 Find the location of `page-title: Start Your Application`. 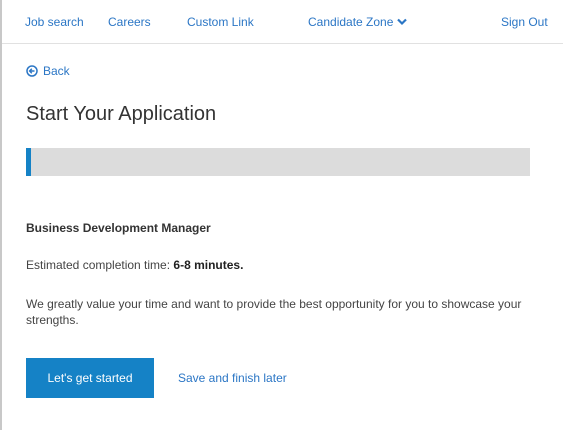

page-title: Start Your Application is located at coordinates (121, 114).